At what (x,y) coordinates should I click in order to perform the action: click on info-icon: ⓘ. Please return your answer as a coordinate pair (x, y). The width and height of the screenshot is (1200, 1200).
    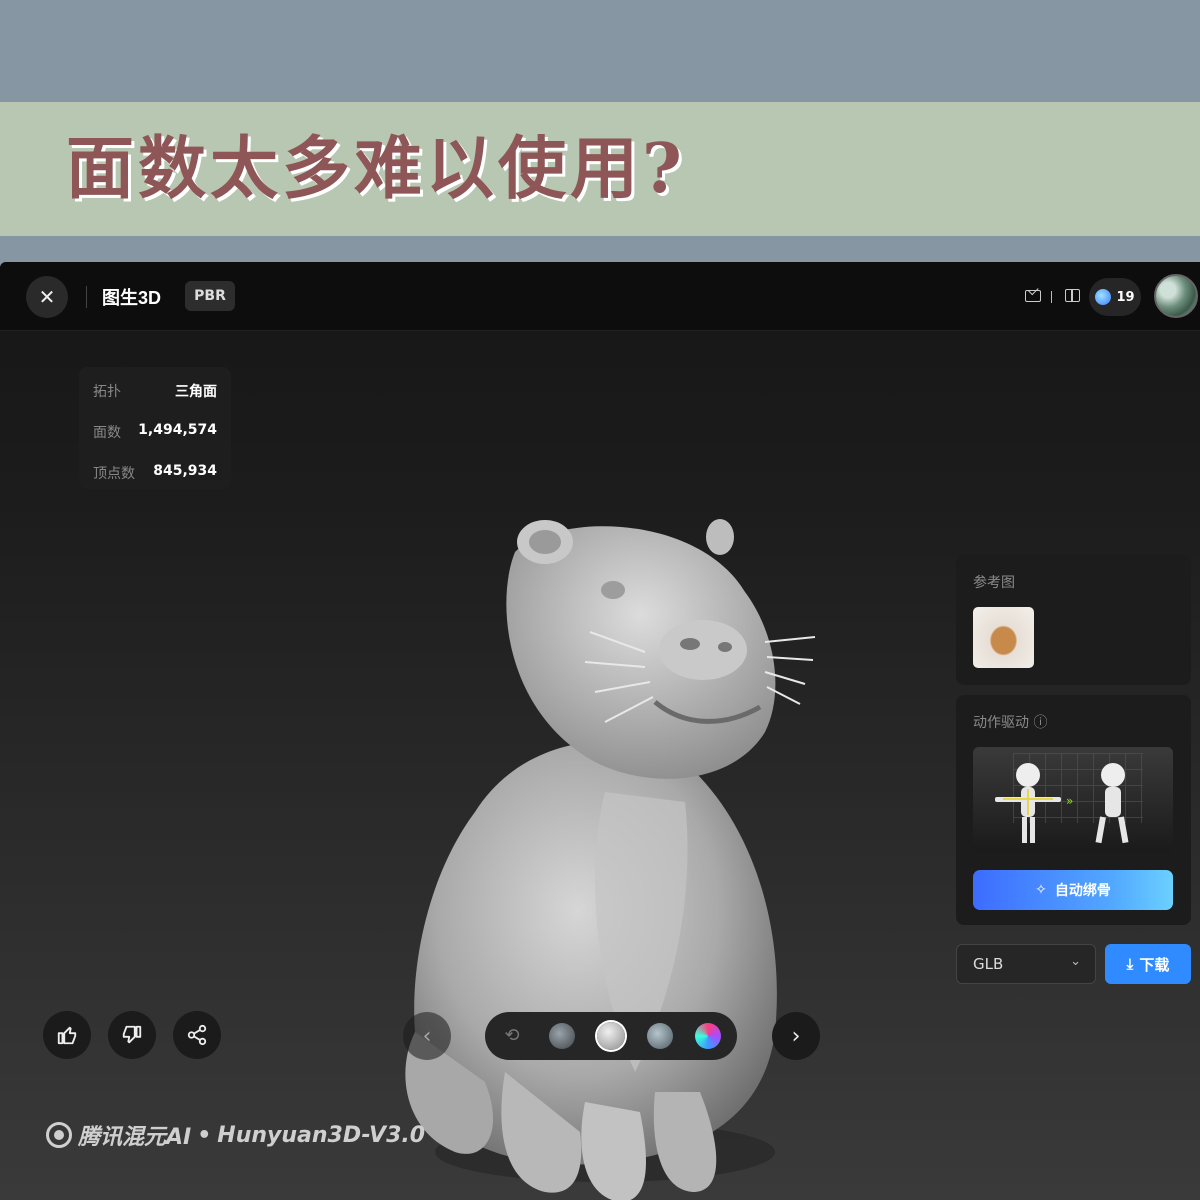
    Looking at the image, I should click on (1040, 723).